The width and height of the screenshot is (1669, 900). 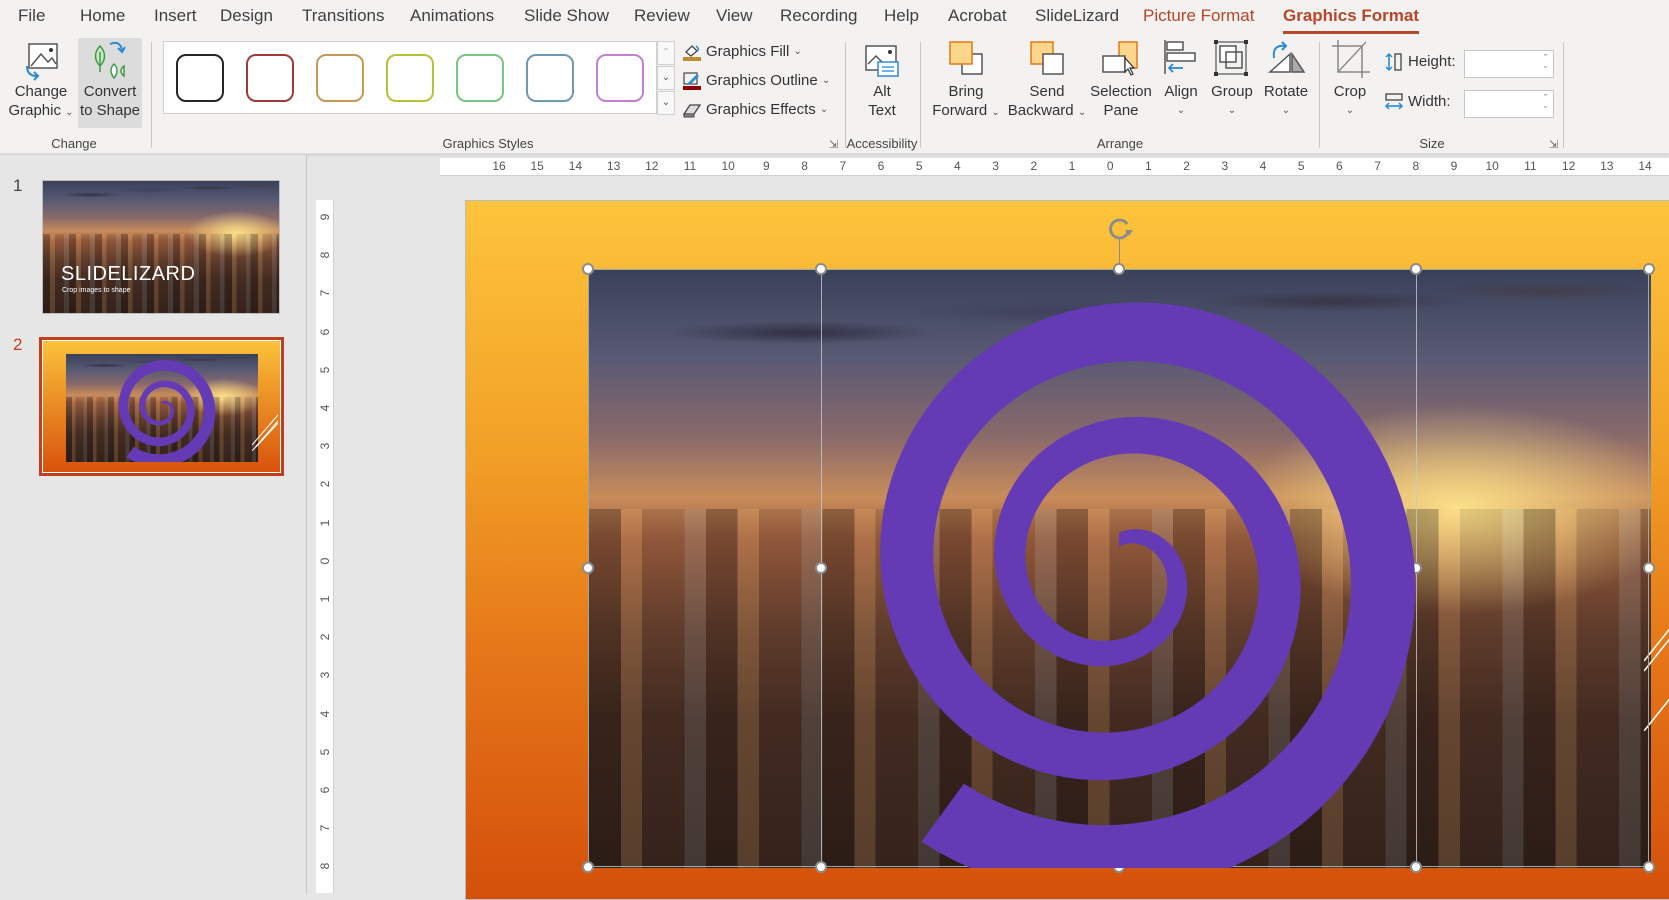 What do you see at coordinates (966, 83) in the screenshot?
I see `bring-forward-button: Bring Forward ⌄` at bounding box center [966, 83].